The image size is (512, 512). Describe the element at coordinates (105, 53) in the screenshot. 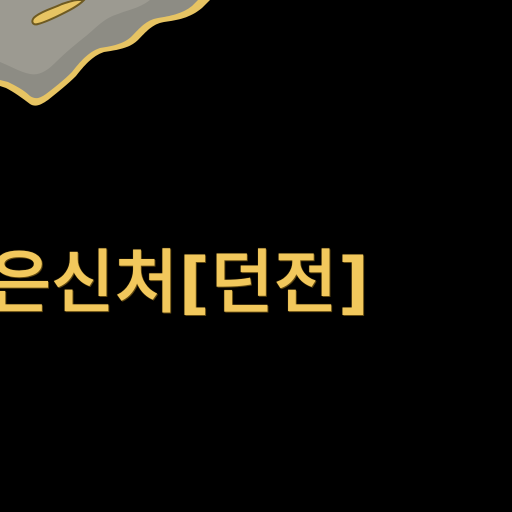

I see `map-fragment-icon` at that location.